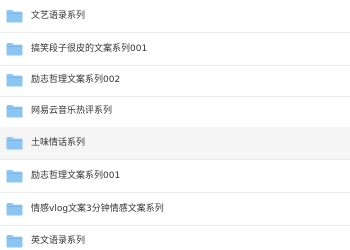 The width and height of the screenshot is (350, 250). What do you see at coordinates (76, 176) in the screenshot?
I see `folder-name: 励志哲理文案系列001` at bounding box center [76, 176].